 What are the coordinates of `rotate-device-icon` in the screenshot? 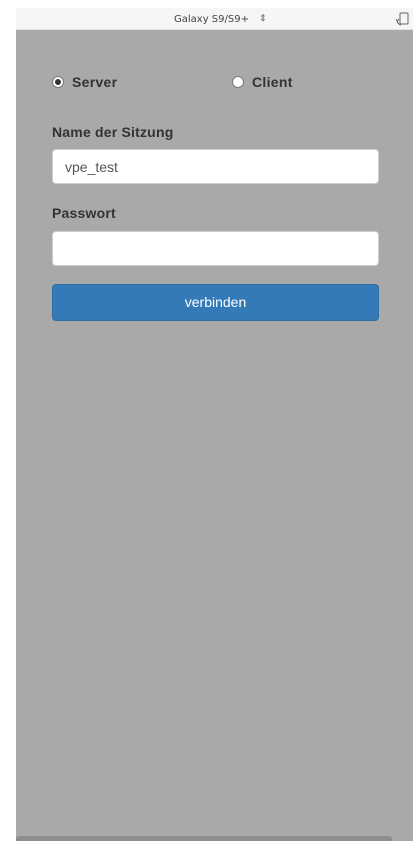 It's located at (403, 19).